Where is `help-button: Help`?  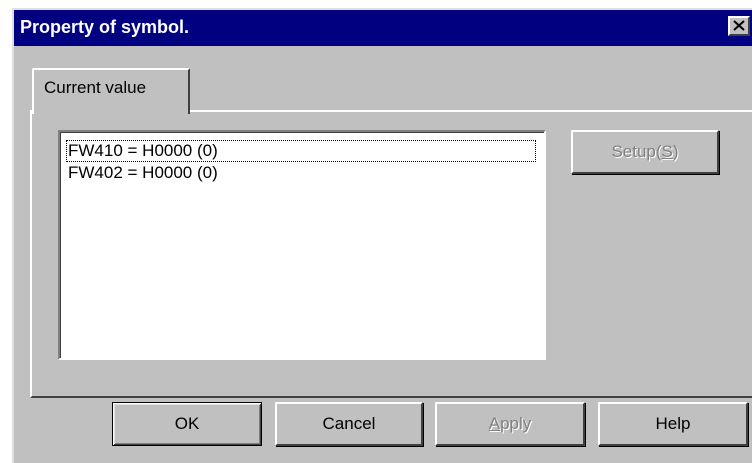
help-button: Help is located at coordinates (673, 424).